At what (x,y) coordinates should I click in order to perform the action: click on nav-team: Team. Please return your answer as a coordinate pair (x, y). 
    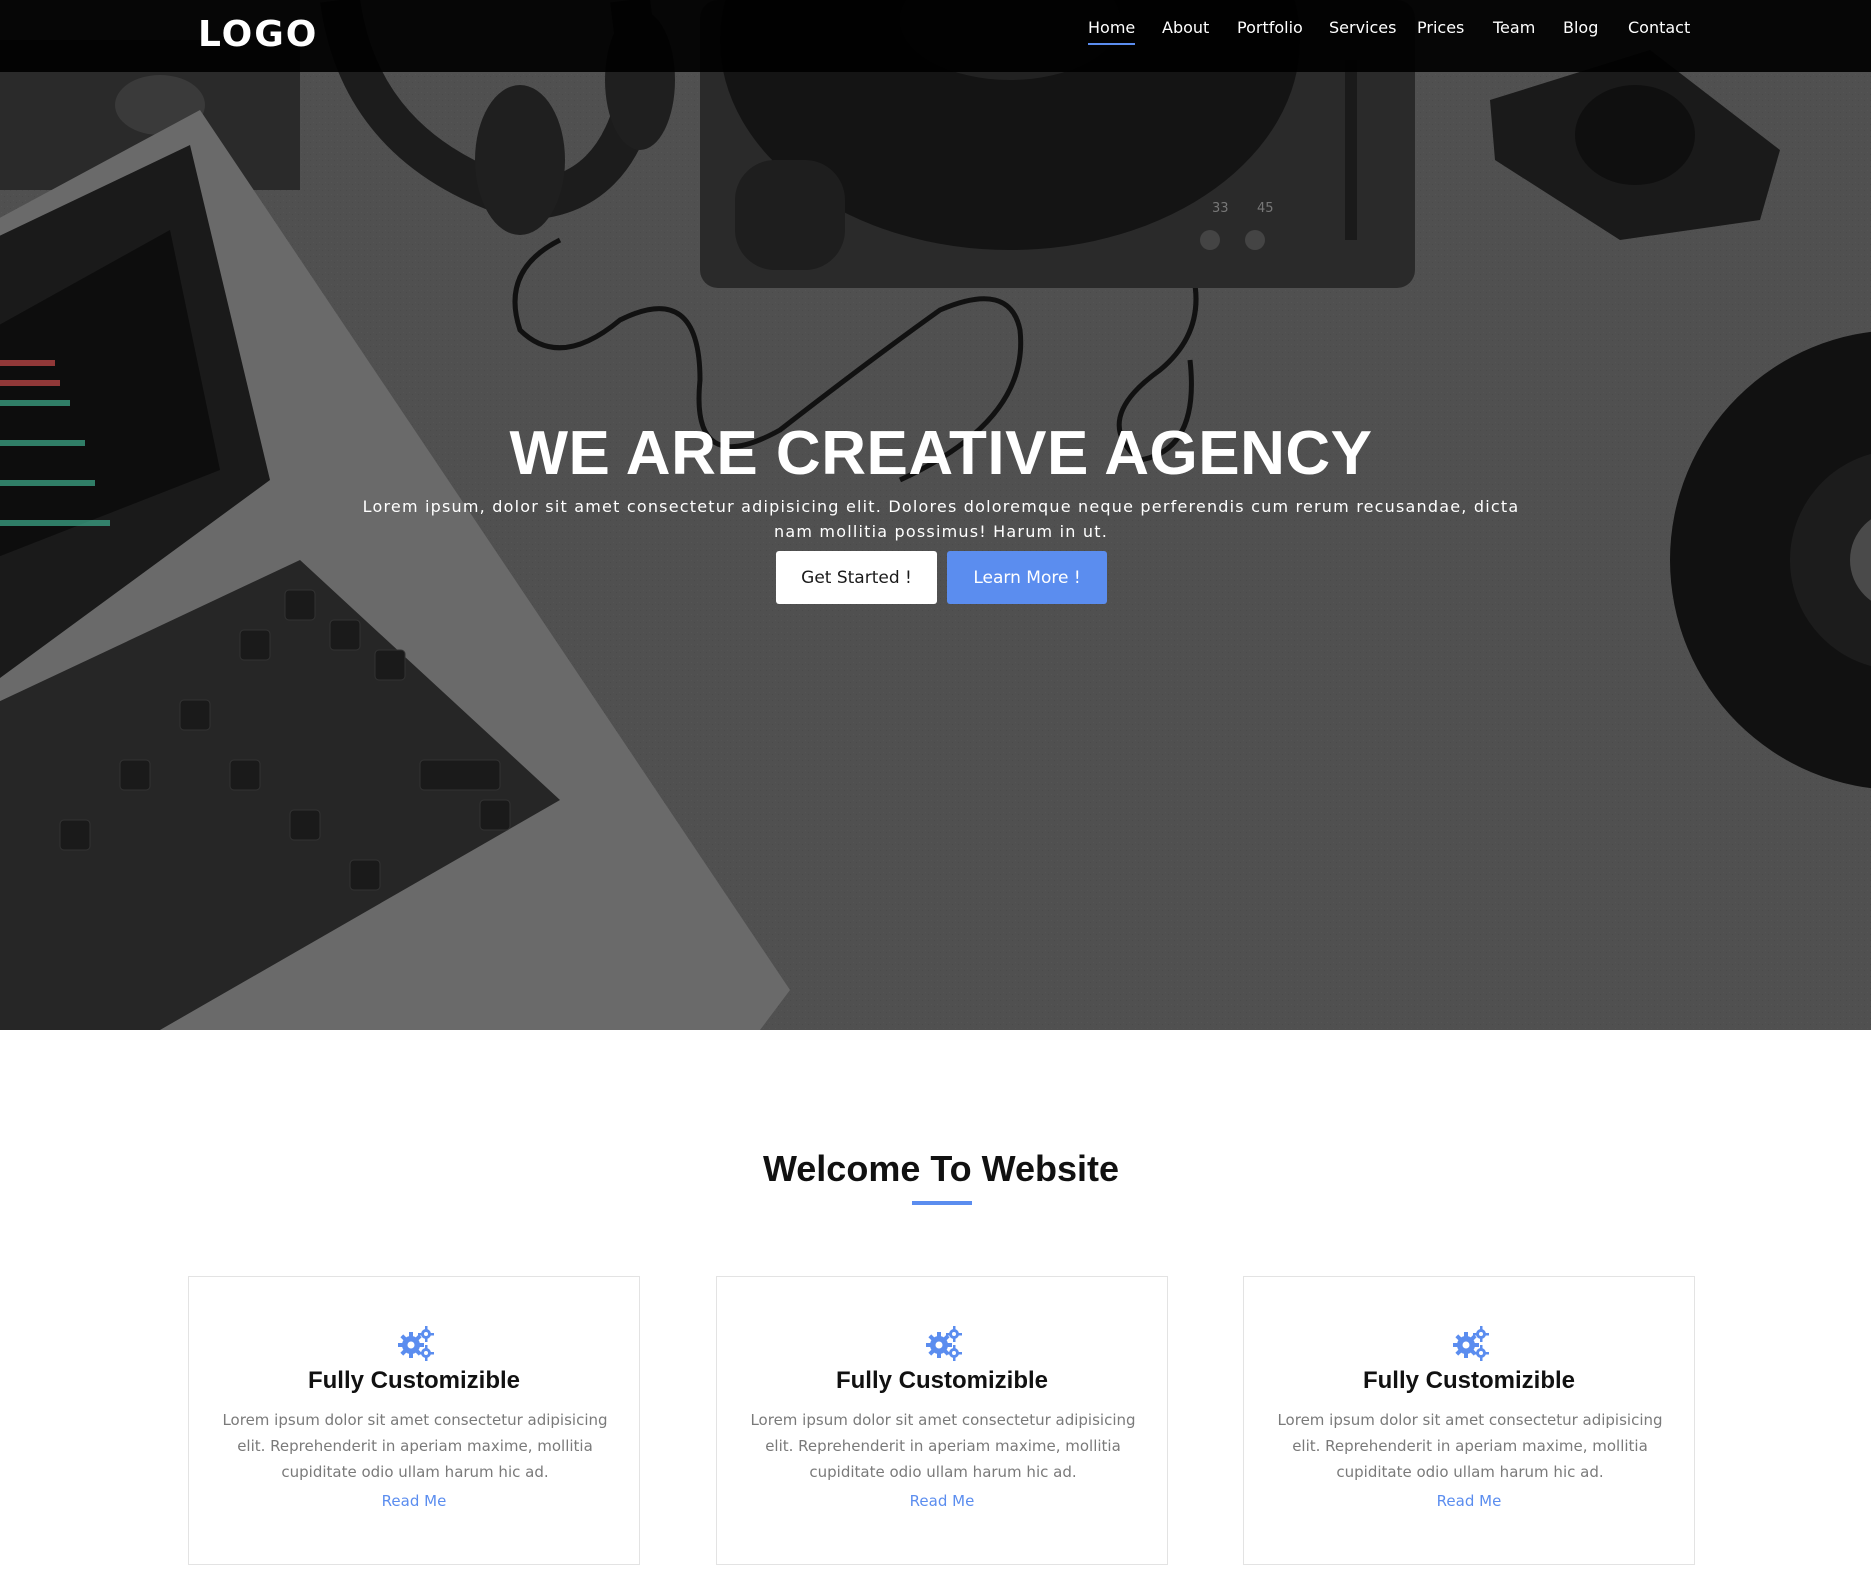
    Looking at the image, I should click on (1514, 30).